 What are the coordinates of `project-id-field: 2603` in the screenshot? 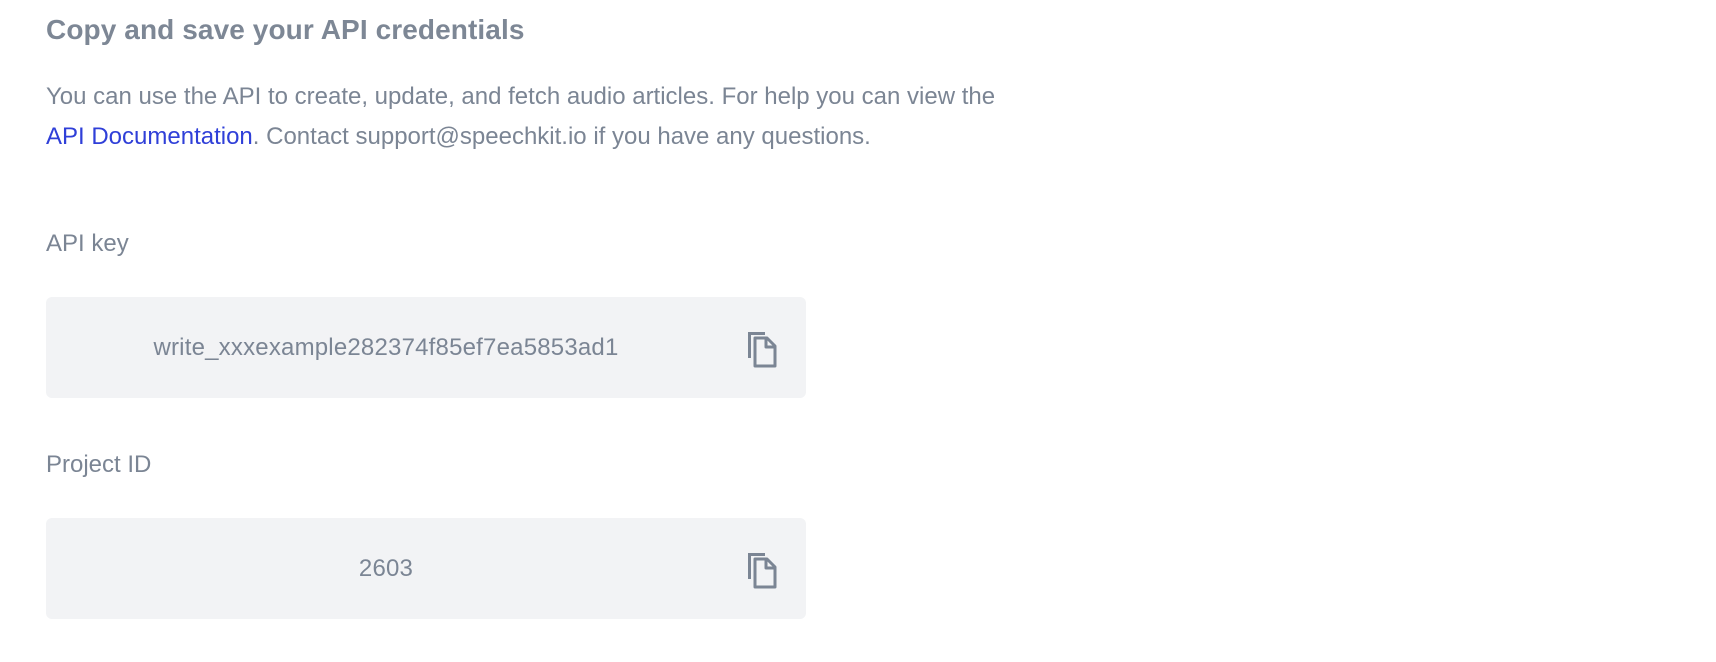 It's located at (426, 568).